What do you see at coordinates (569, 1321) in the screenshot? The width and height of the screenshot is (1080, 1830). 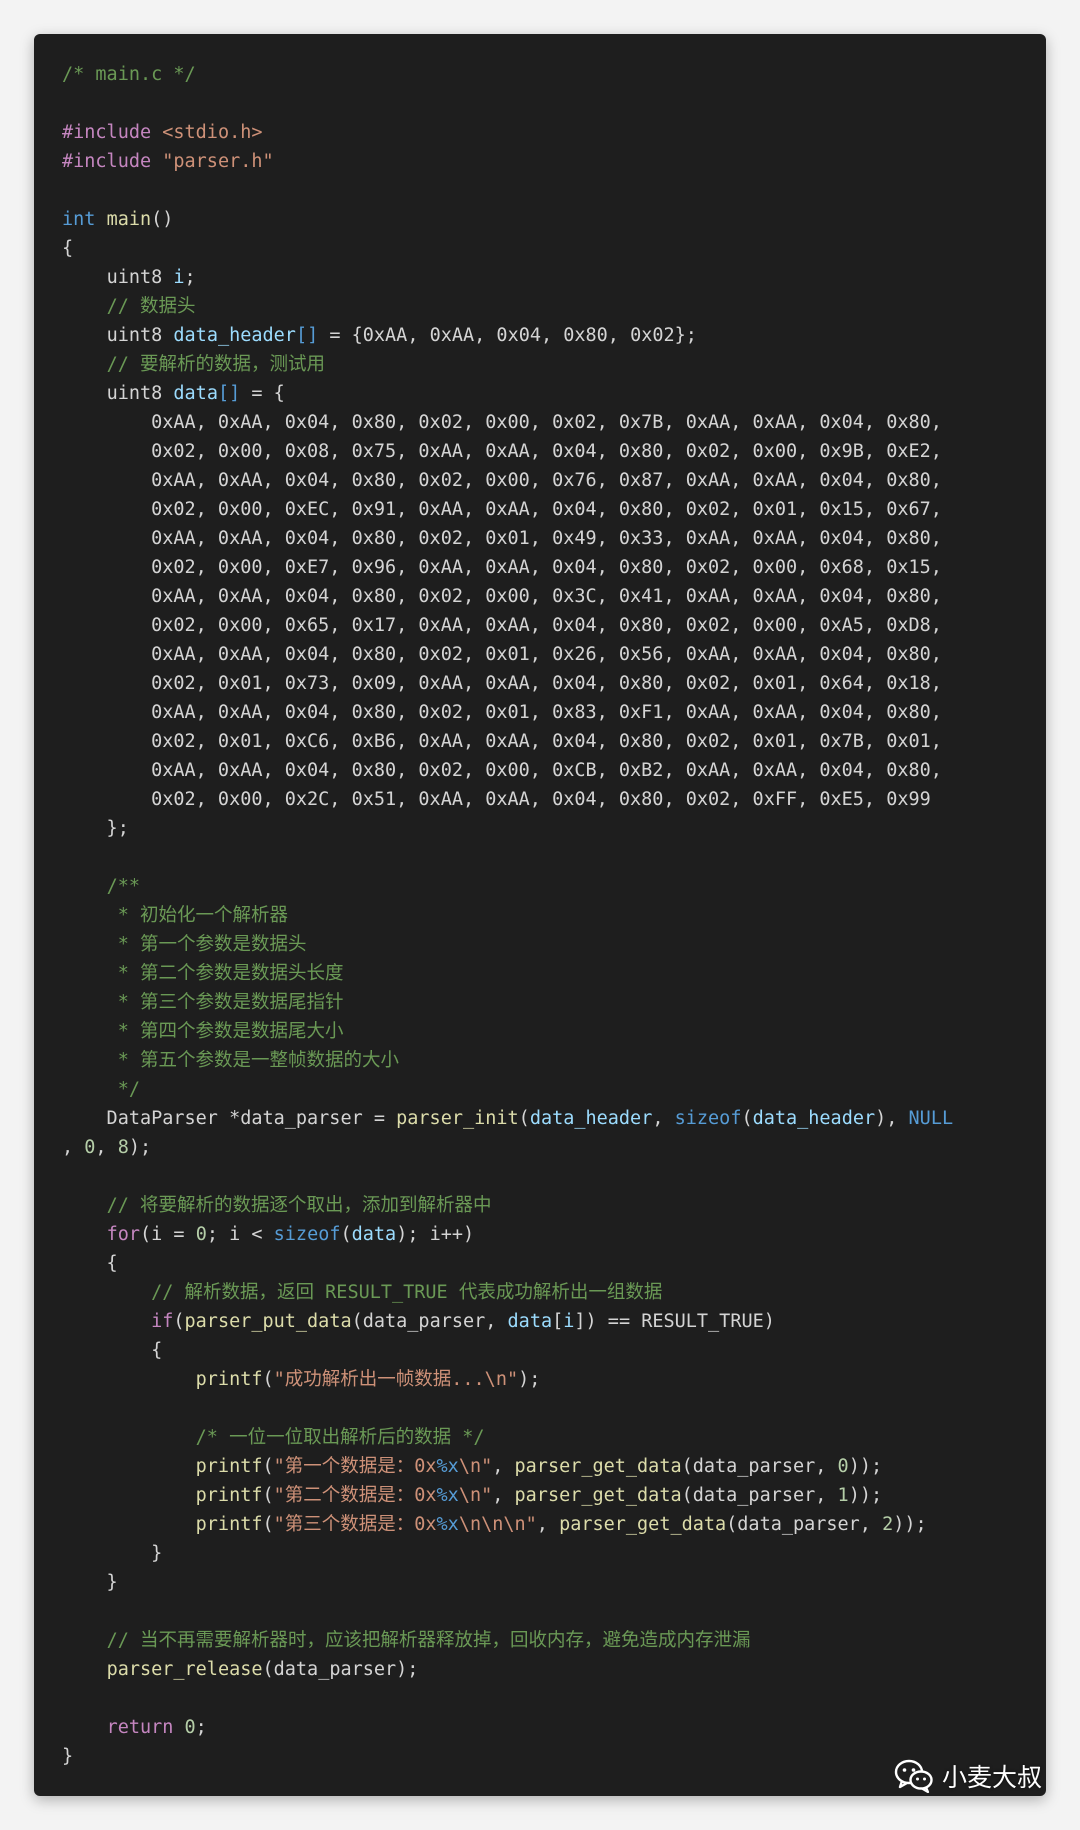 I see `code-token-variable: i` at bounding box center [569, 1321].